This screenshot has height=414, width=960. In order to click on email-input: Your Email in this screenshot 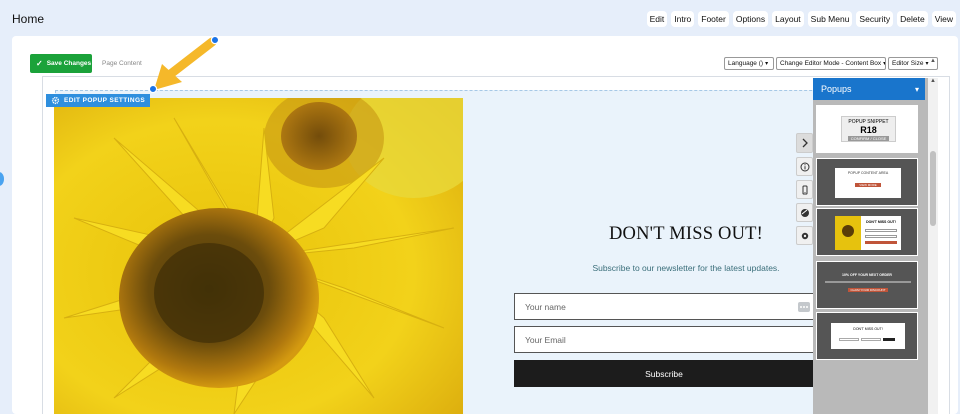, I will do `click(664, 339)`.